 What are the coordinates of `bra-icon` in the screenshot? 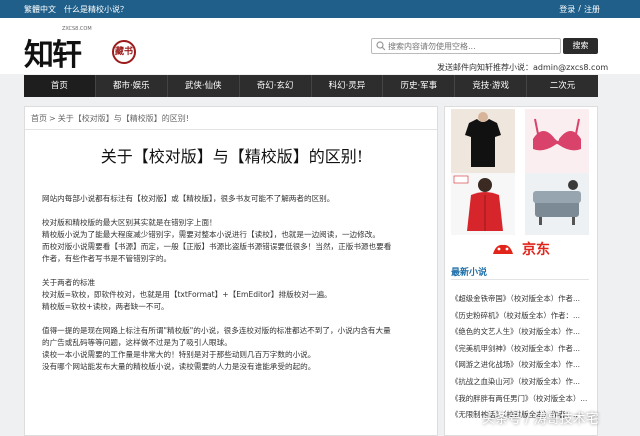 It's located at (557, 141).